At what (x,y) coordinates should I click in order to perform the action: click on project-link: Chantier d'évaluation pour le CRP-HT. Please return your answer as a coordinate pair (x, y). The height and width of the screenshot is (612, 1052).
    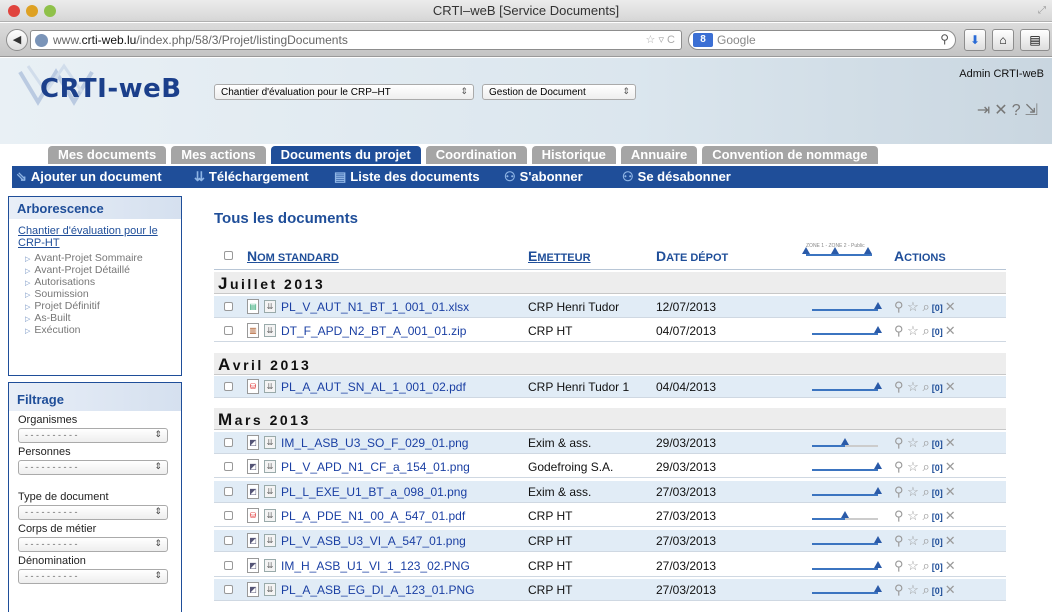
    Looking at the image, I should click on (95, 235).